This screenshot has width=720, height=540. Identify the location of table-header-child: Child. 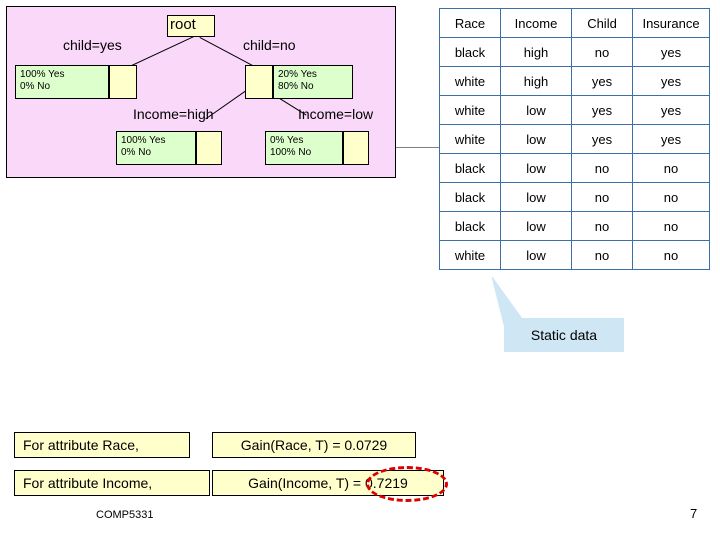
(602, 23).